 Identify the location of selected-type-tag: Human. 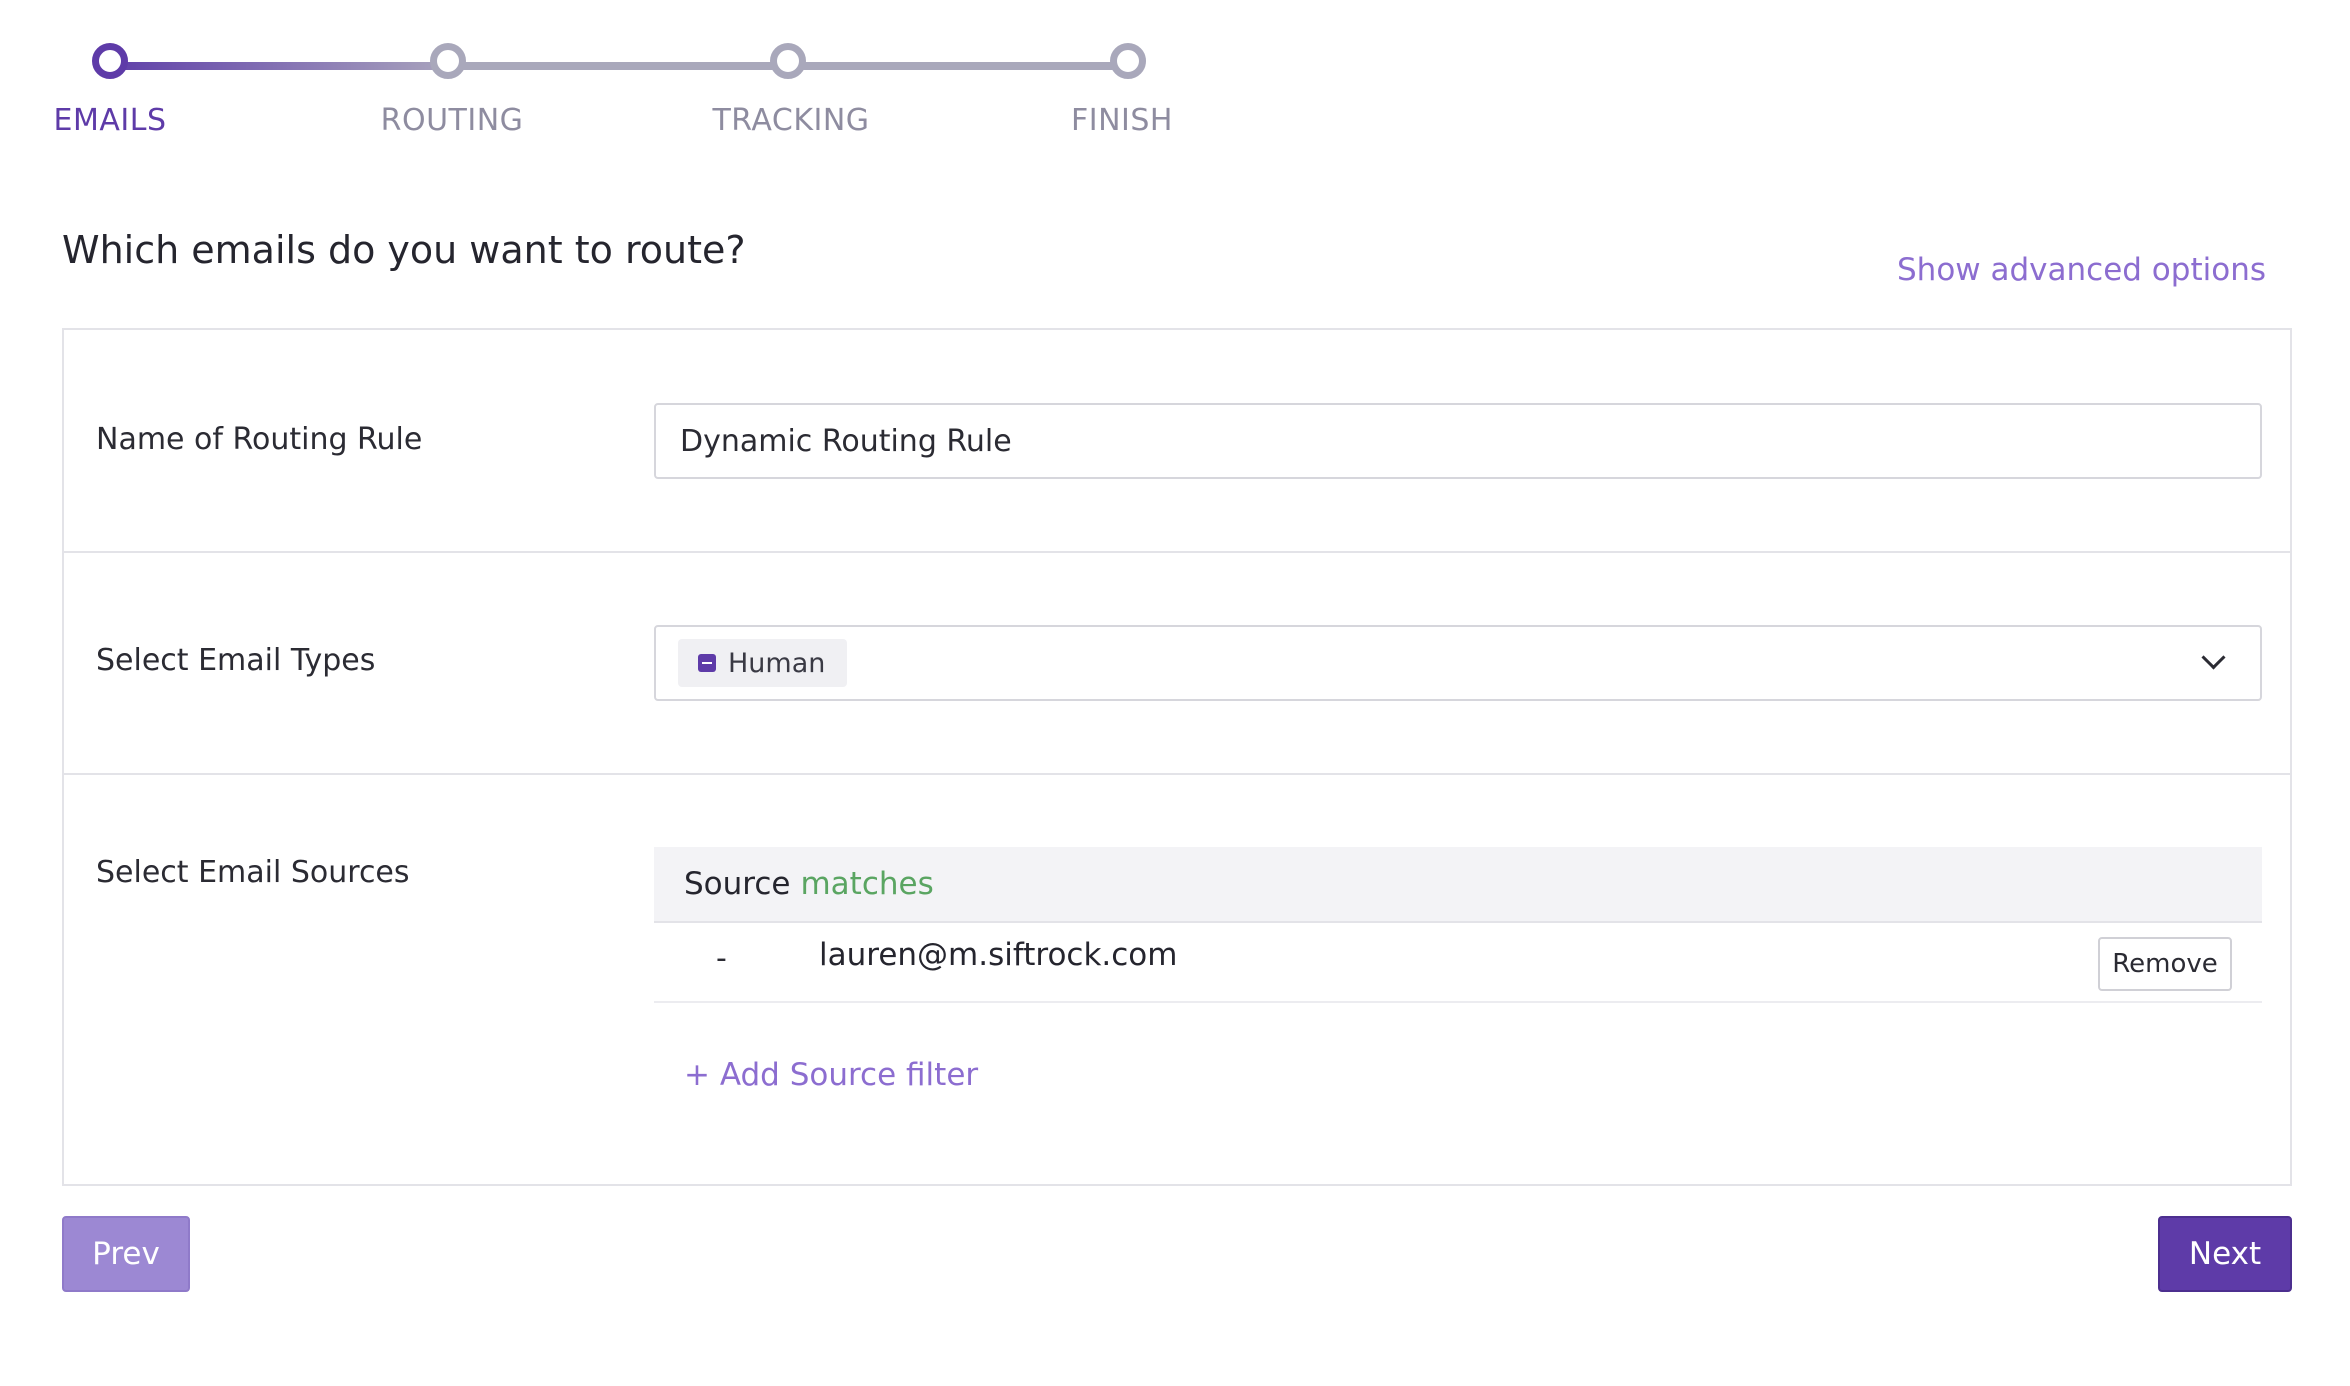
(763, 663).